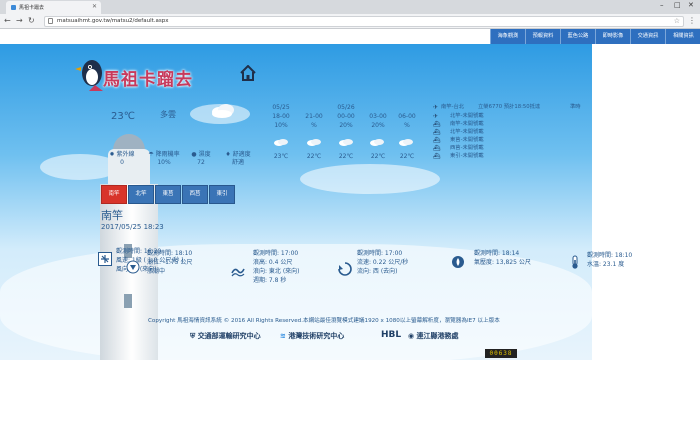  What do you see at coordinates (612, 36) in the screenshot?
I see `nav-live-video: 即時影像` at bounding box center [612, 36].